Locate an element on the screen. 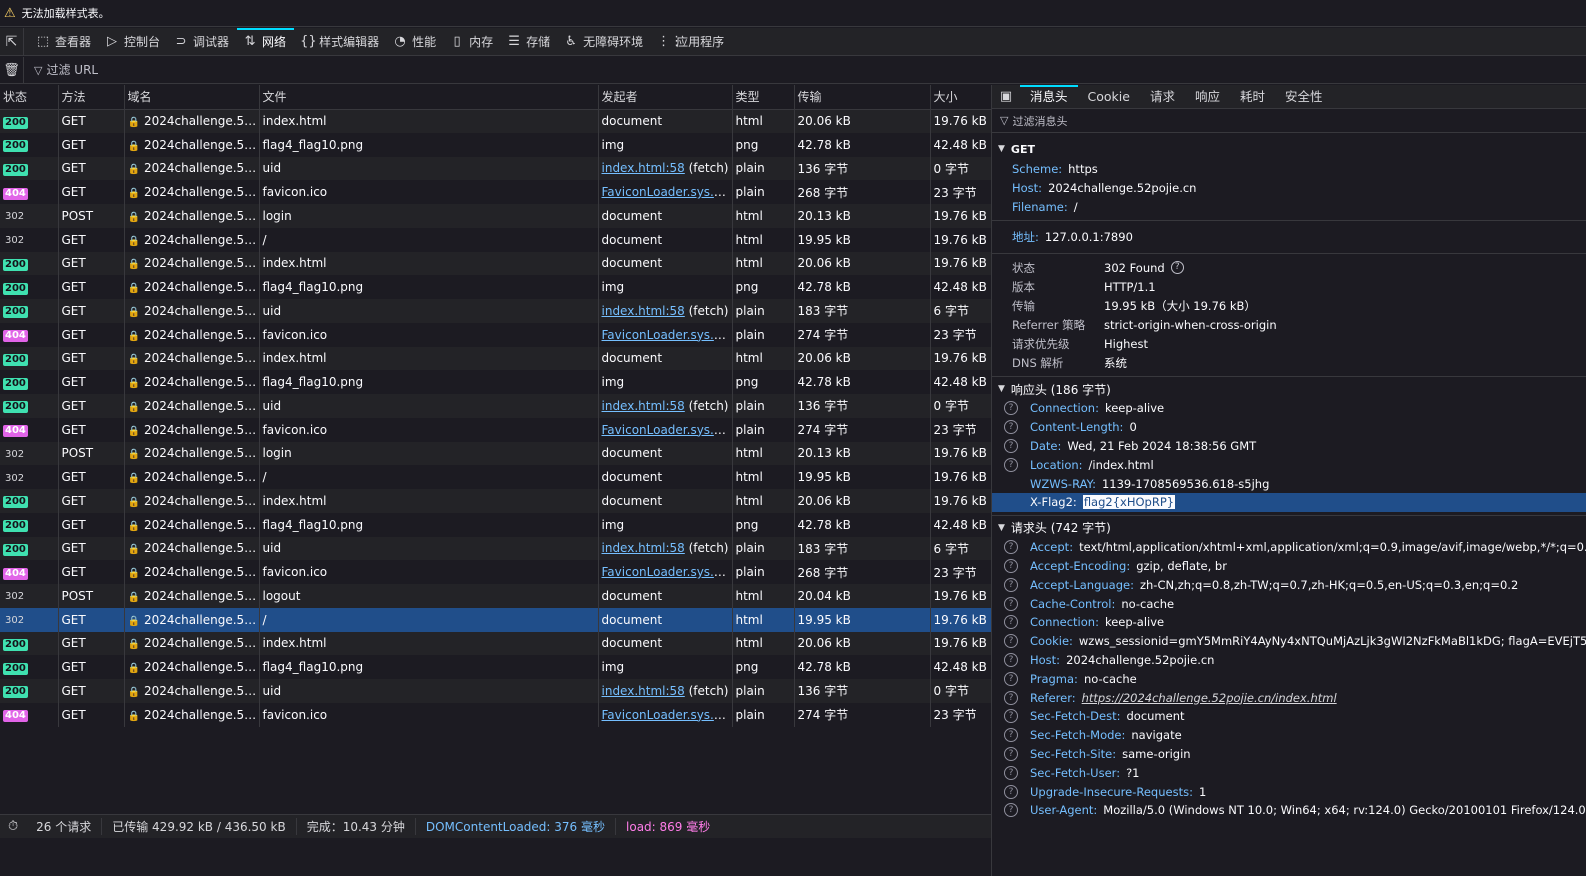 This screenshot has width=1586, height=876. headers-filter: ▽ 过滤消息头 is located at coordinates (1289, 121).